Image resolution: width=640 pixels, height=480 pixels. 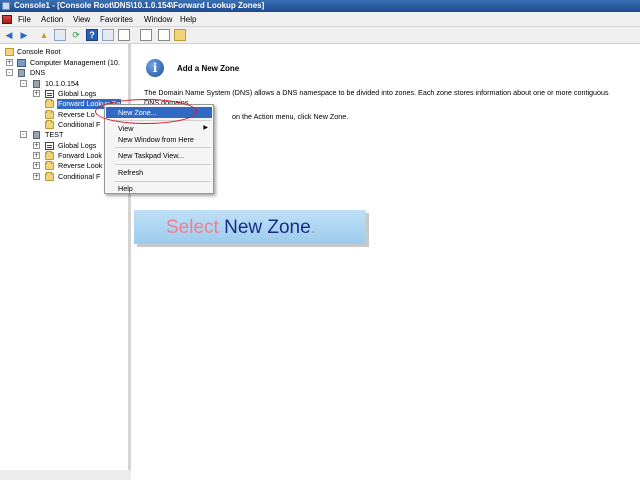 I want to click on detail-icon, so click(x=164, y=35).